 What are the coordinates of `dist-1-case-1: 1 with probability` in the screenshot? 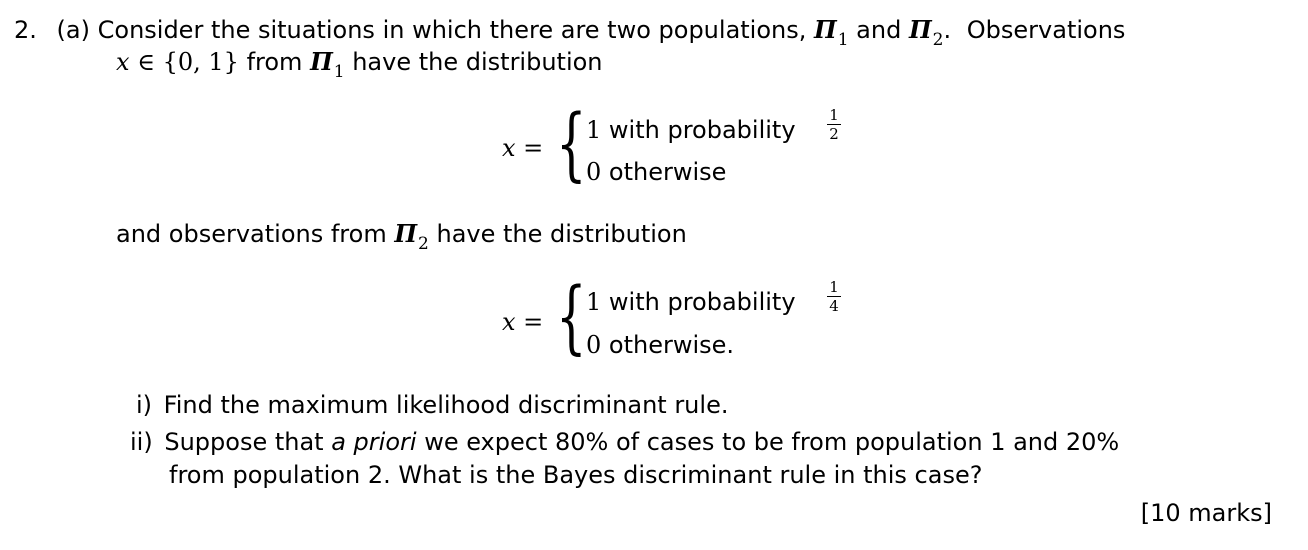 It's located at (691, 130).